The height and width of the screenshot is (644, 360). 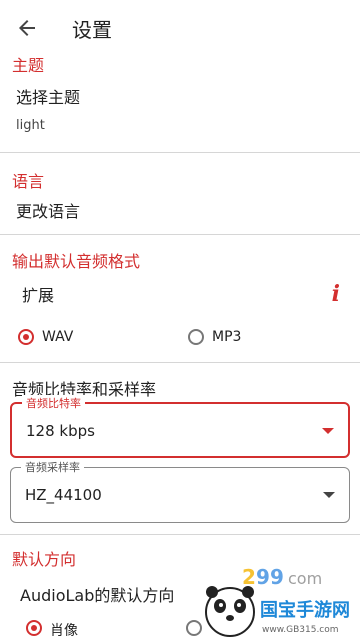 What do you see at coordinates (58, 337) in the screenshot?
I see `wav-radio-label: WAV` at bounding box center [58, 337].